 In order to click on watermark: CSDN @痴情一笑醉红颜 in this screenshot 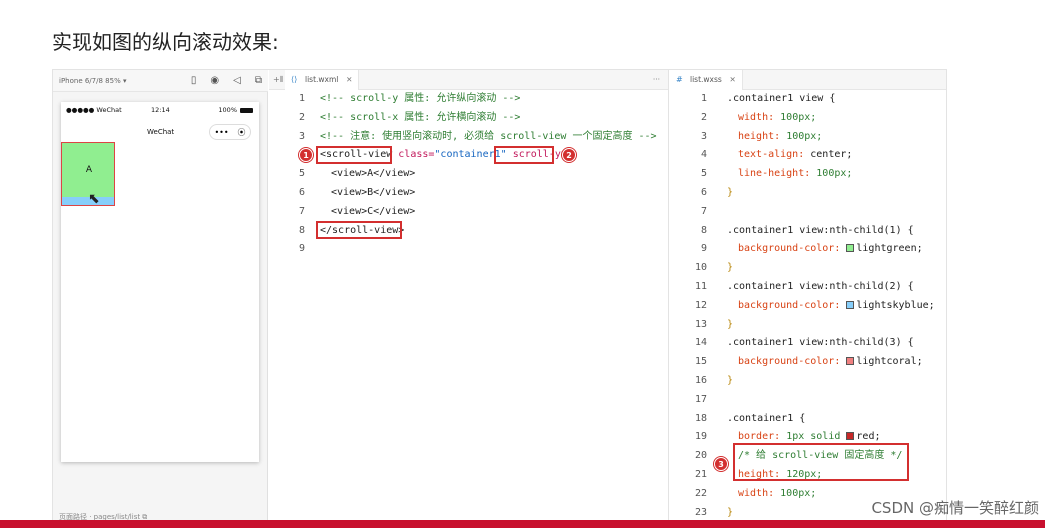, I will do `click(955, 508)`.